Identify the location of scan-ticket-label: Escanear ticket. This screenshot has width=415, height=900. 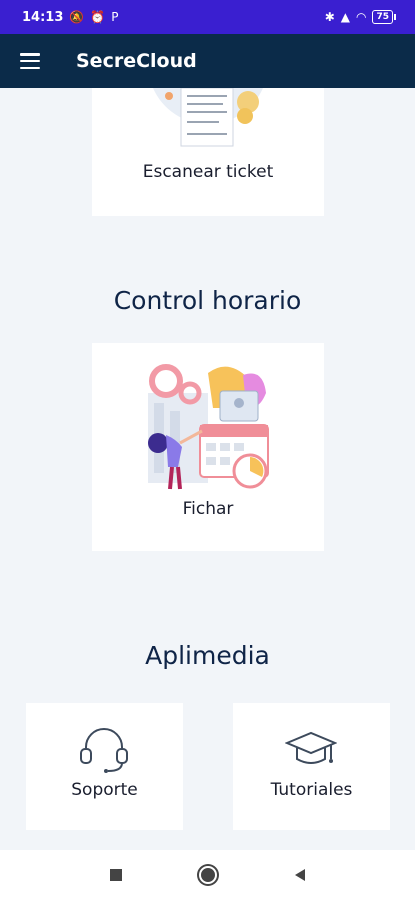
(208, 172).